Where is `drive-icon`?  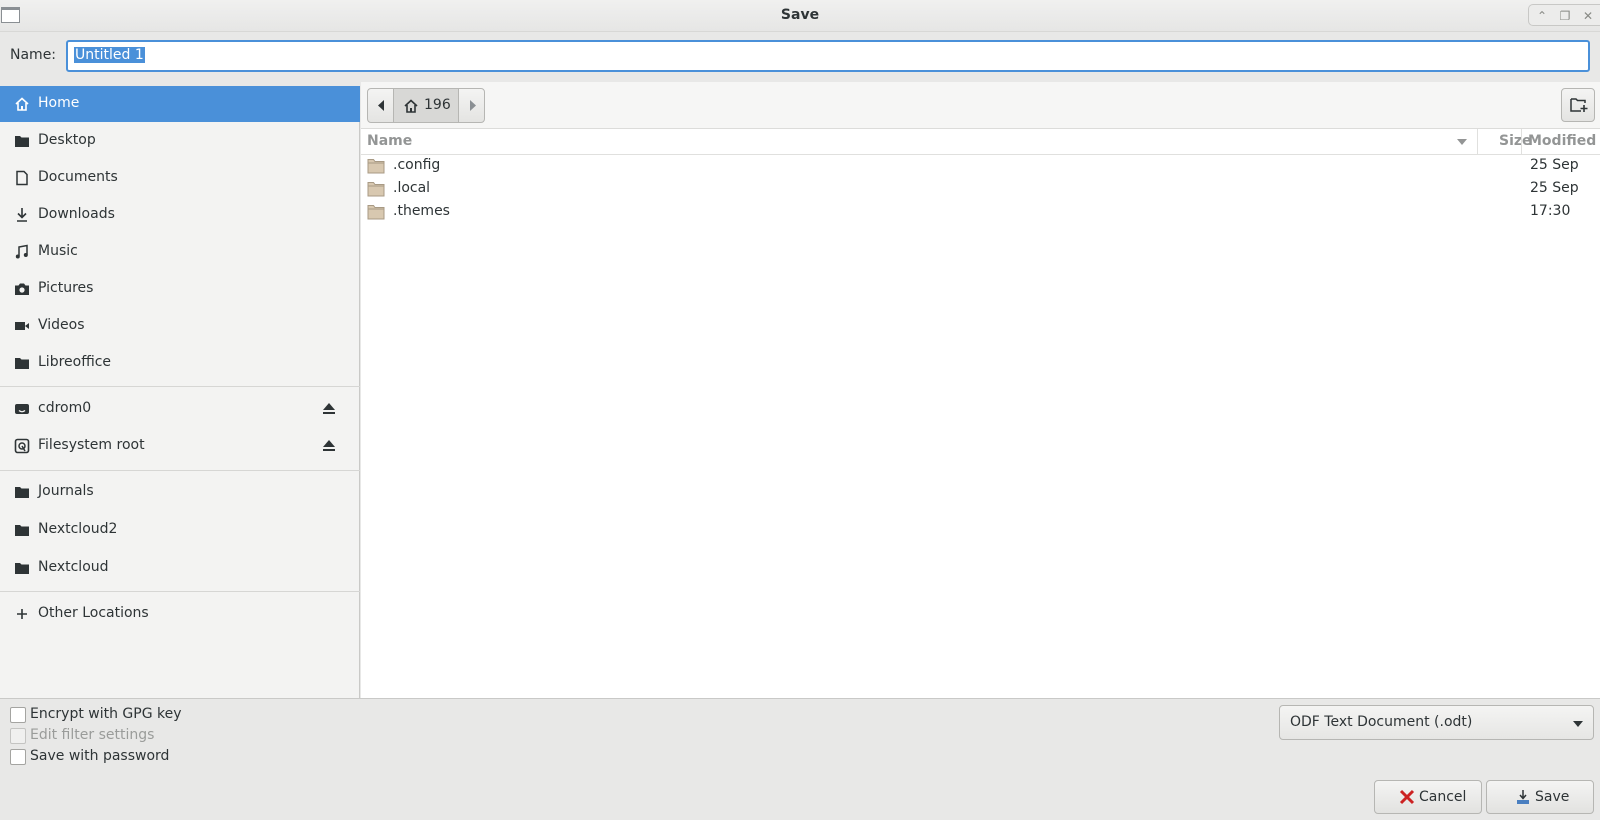
drive-icon is located at coordinates (22, 409).